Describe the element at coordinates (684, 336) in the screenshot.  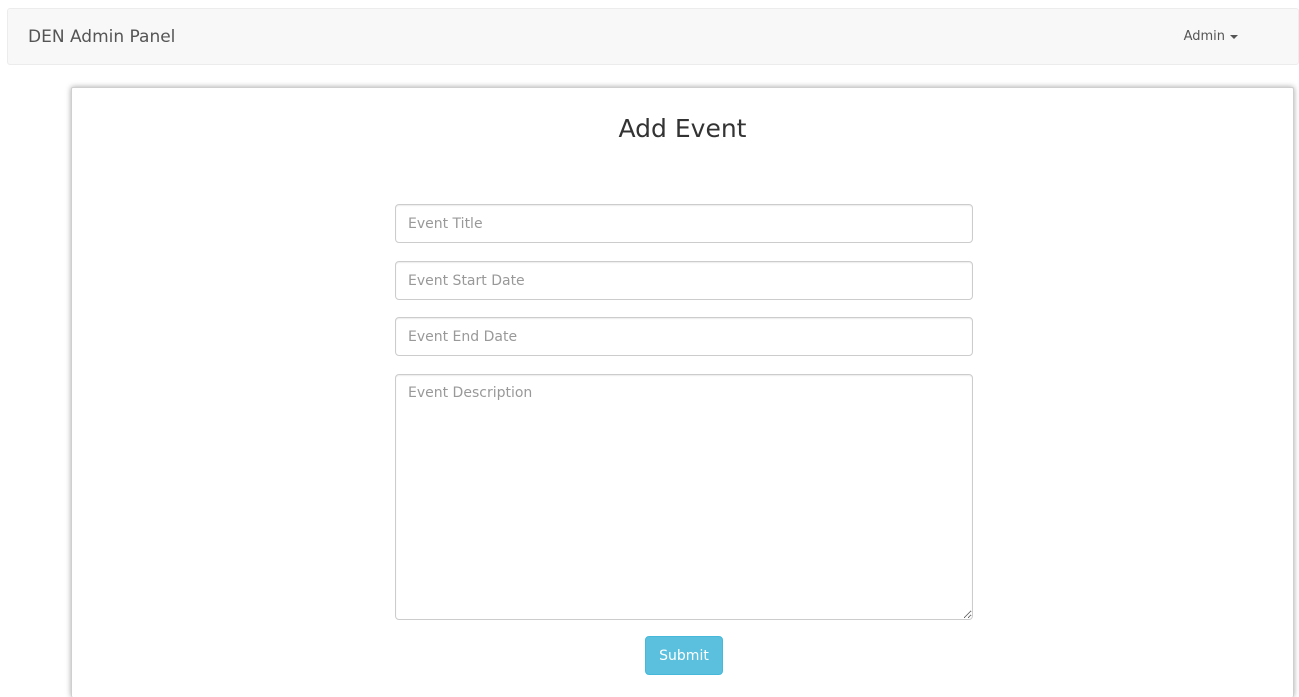
I see `event-end-date-input` at that location.